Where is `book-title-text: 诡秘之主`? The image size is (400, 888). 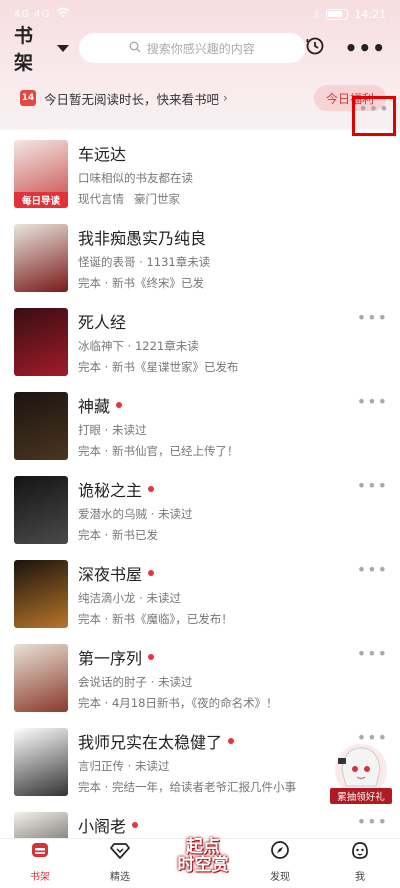
book-title-text: 诡秘之主 is located at coordinates (110, 490).